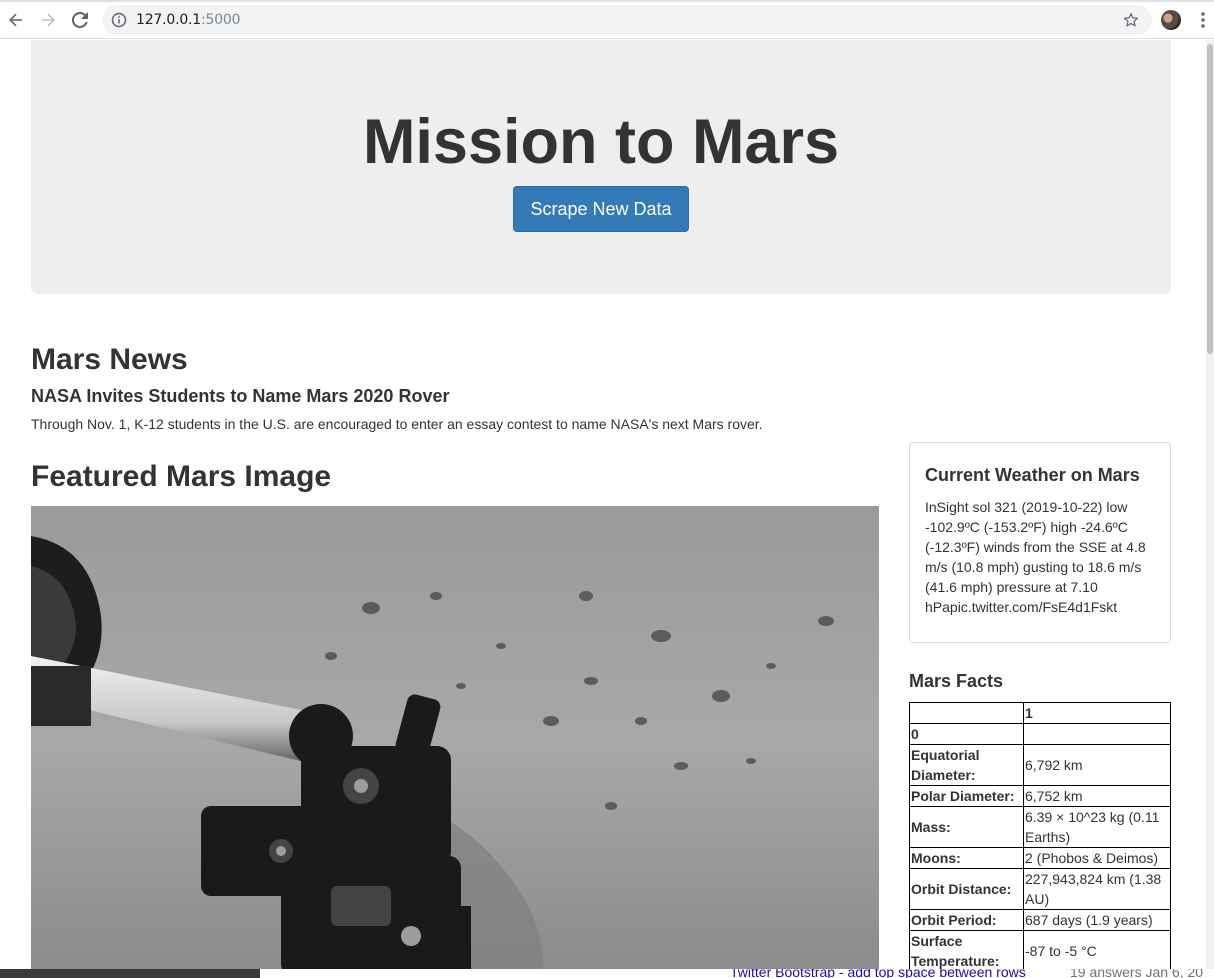  I want to click on table-row: Mass: 6.39 × 10^23 kg (0.11 Earths), so click(1040, 827).